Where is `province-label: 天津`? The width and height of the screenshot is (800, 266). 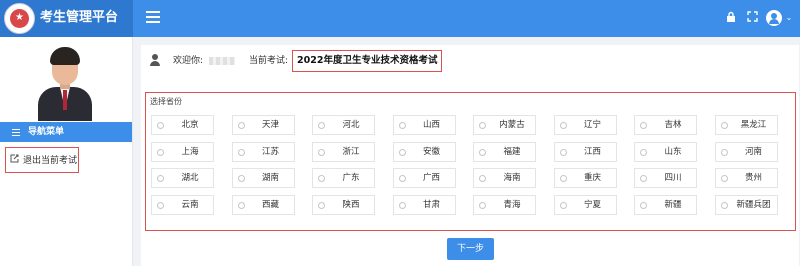
province-label: 天津 is located at coordinates (270, 125).